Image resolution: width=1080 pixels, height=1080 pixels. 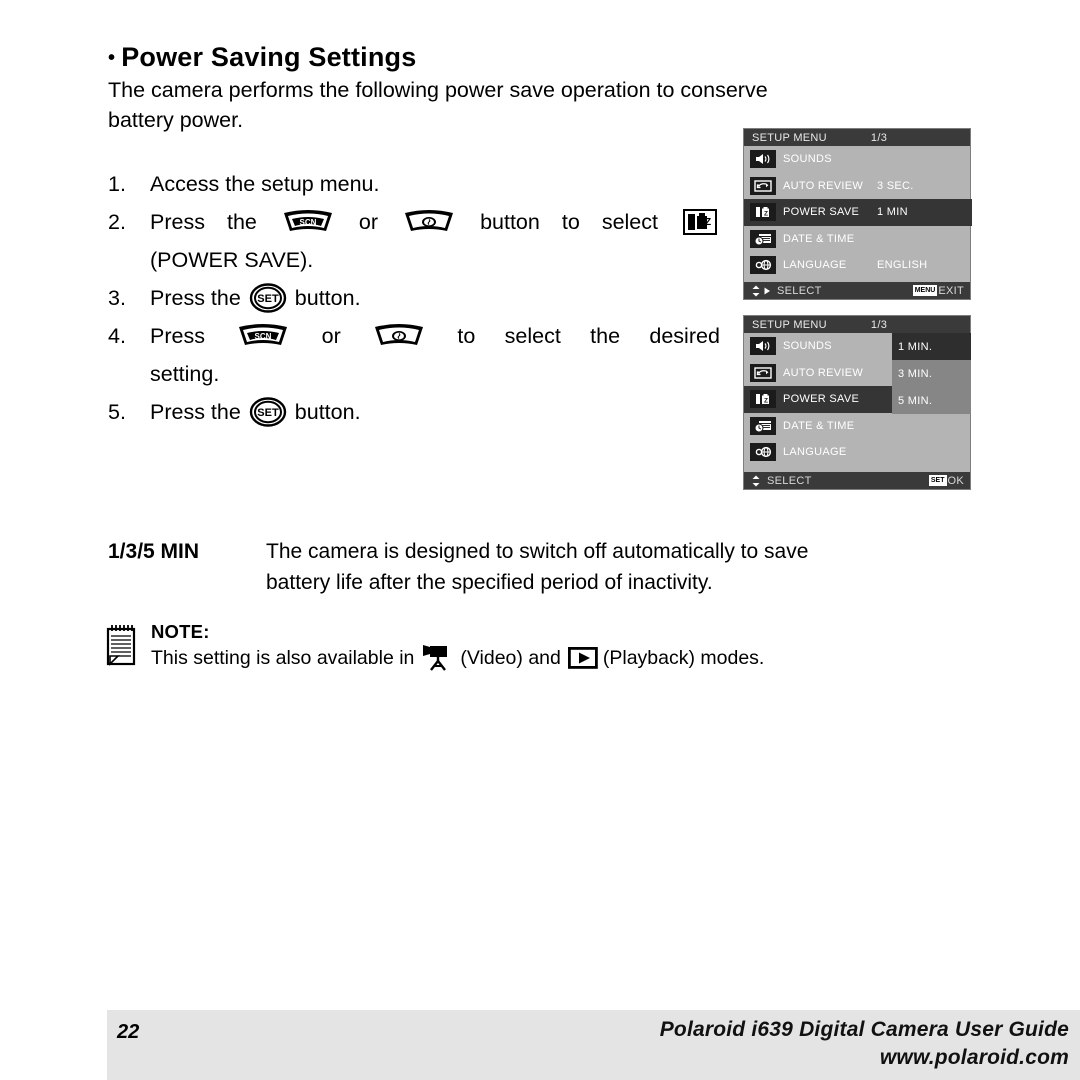 I want to click on step-3-number: 3., so click(x=117, y=298).